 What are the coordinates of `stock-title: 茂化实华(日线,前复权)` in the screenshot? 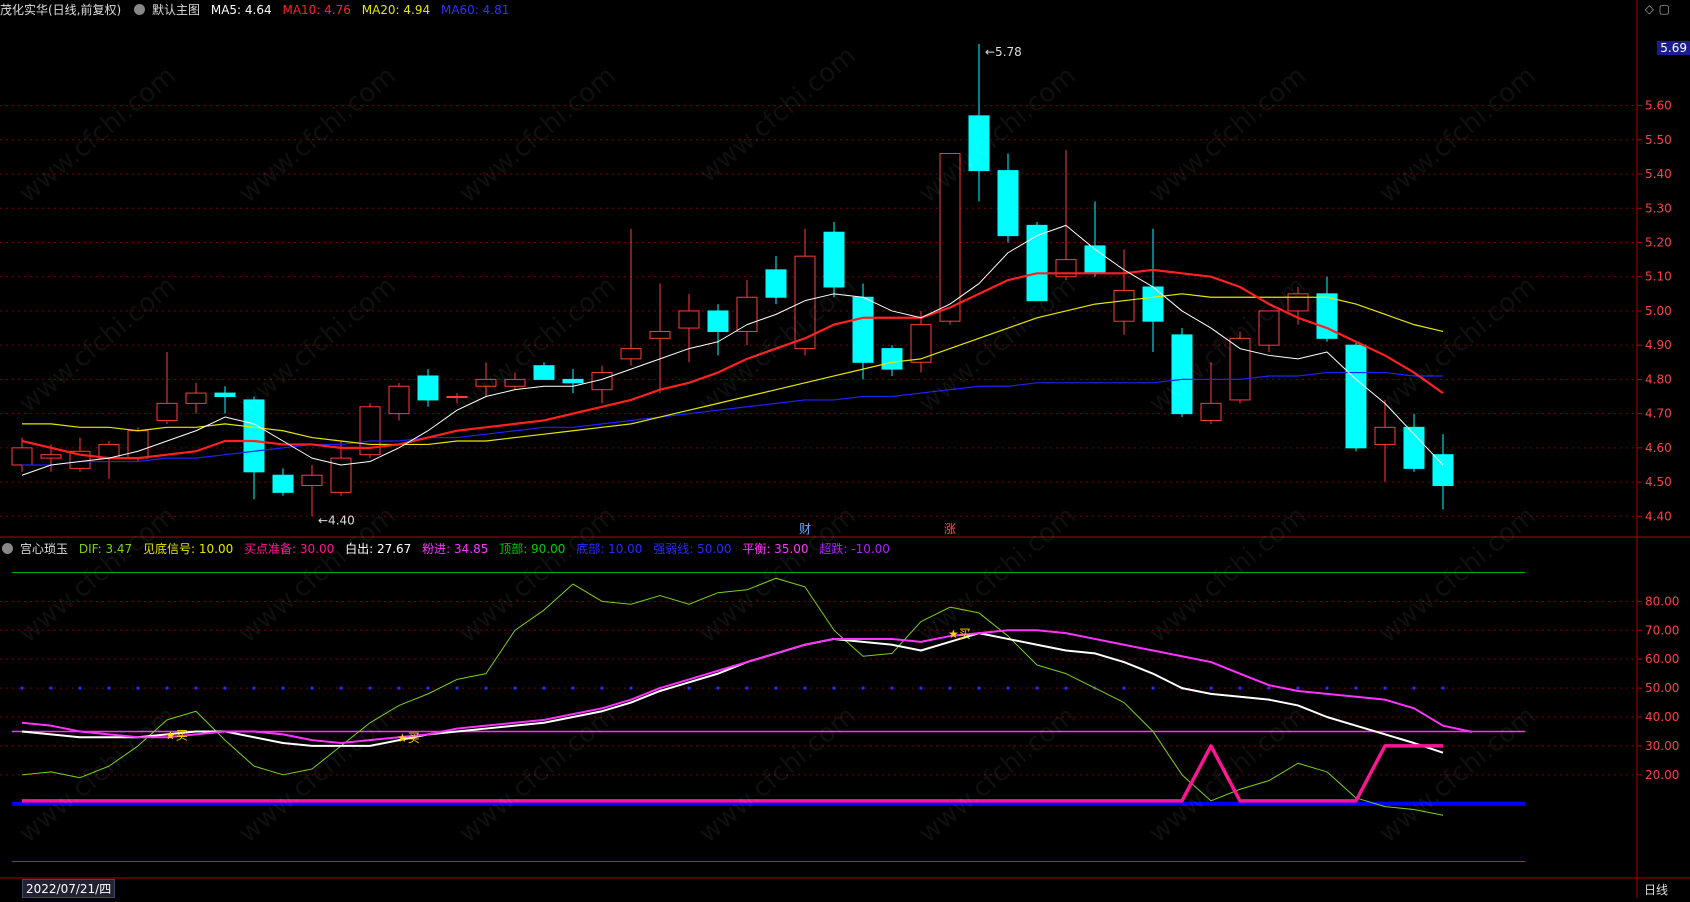 It's located at (60, 10).